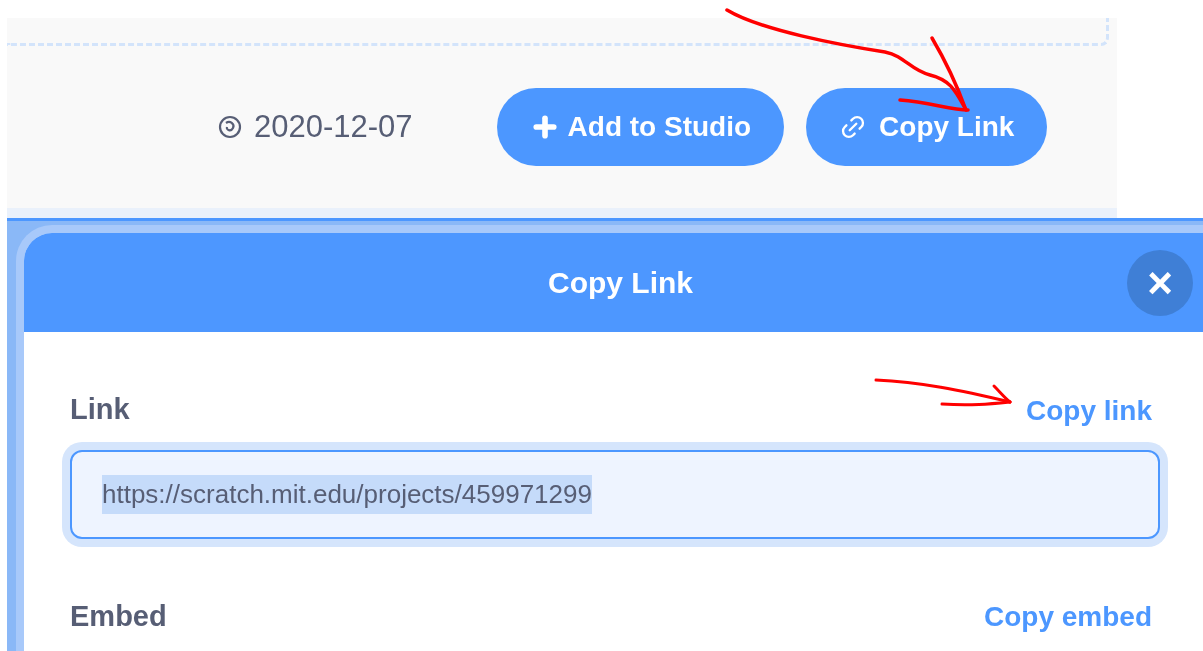  I want to click on section-label: Embed, so click(118, 616).